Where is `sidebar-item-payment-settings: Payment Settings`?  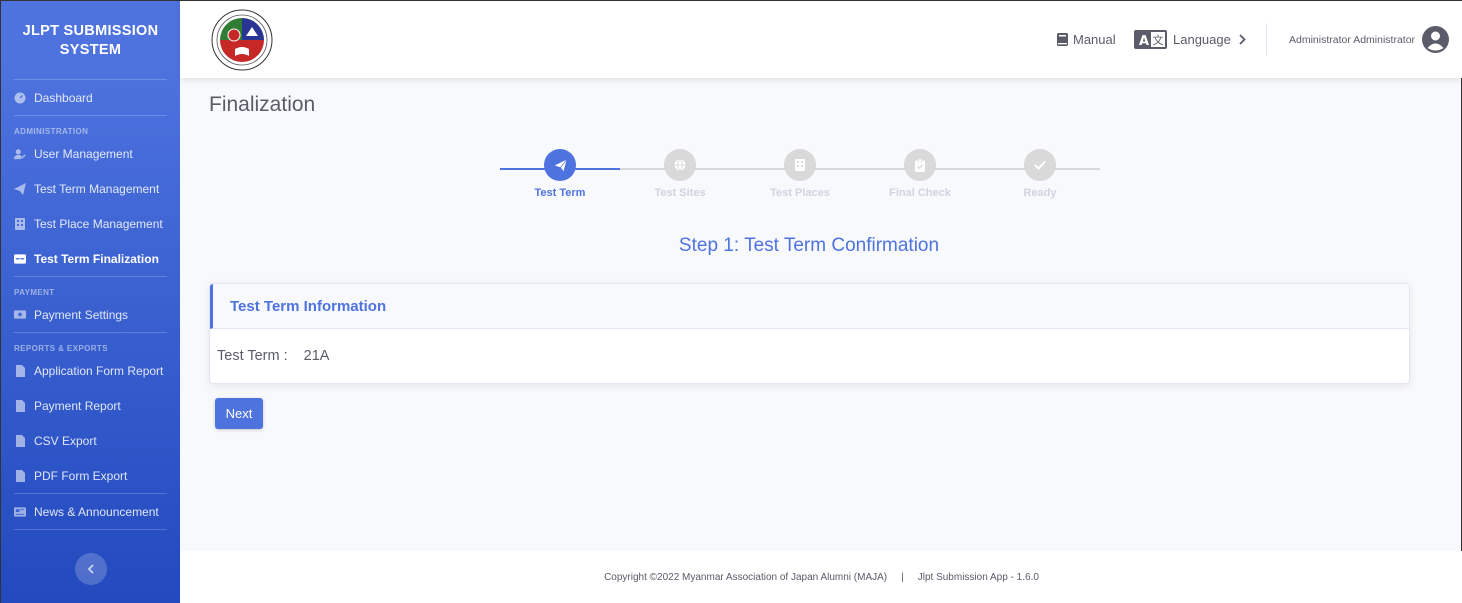
sidebar-item-payment-settings: Payment Settings is located at coordinates (90, 314).